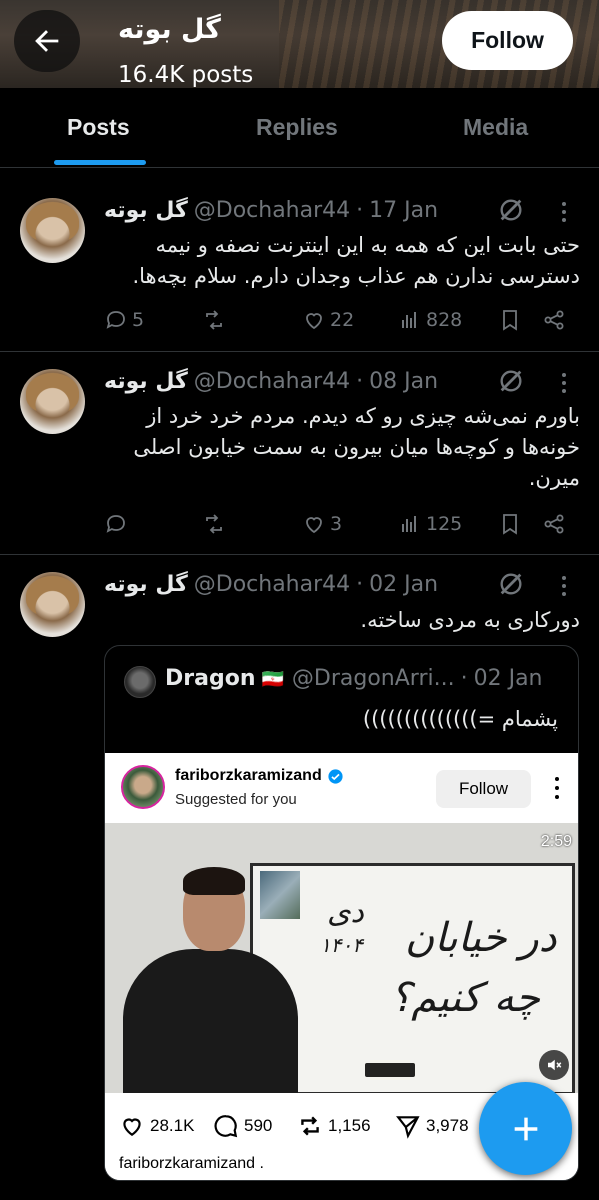 The width and height of the screenshot is (599, 1200). Describe the element at coordinates (470, 620) in the screenshot. I see `post-text: دورکاری به مردی ساخته.` at that location.